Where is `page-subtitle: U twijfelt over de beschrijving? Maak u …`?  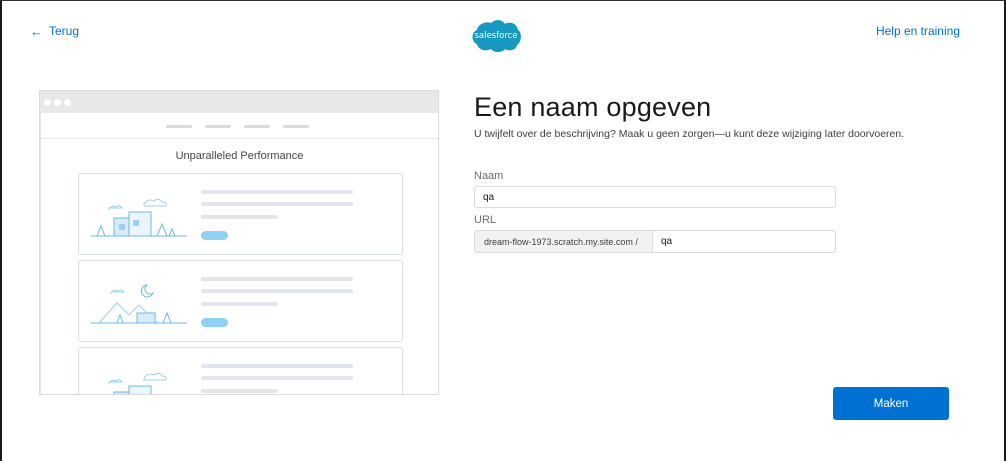
page-subtitle: U twijfelt over de beschrijving? Maak u … is located at coordinates (689, 134).